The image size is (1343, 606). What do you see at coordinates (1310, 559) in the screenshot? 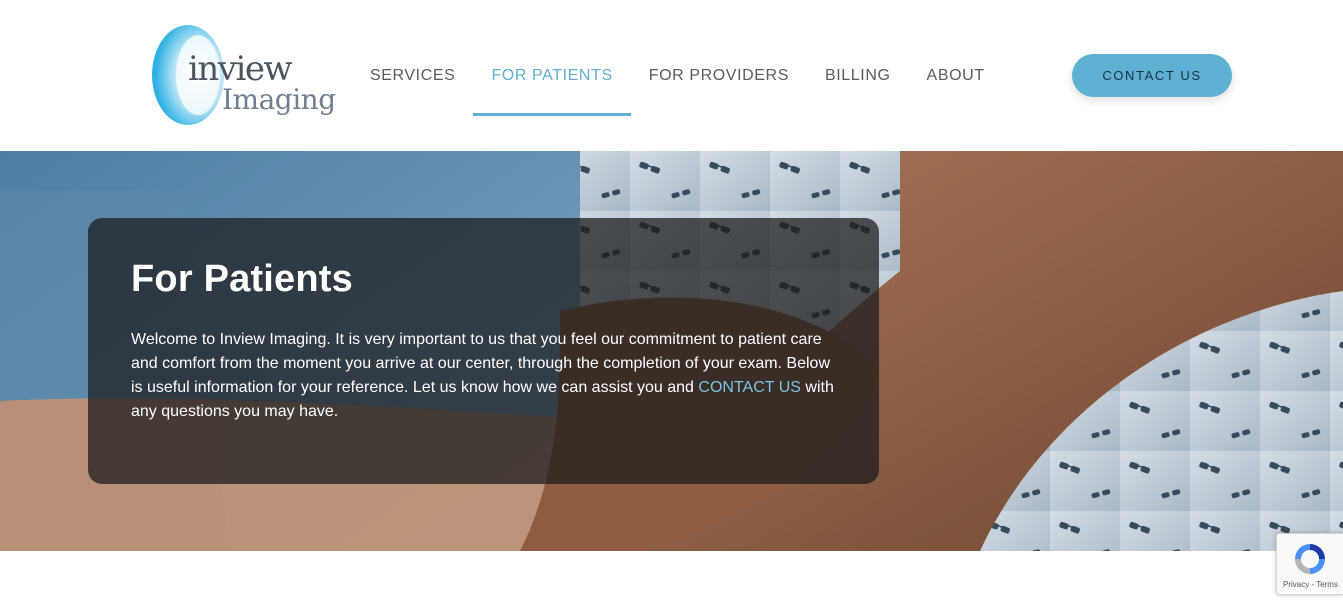
I see `recaptcha-icon` at bounding box center [1310, 559].